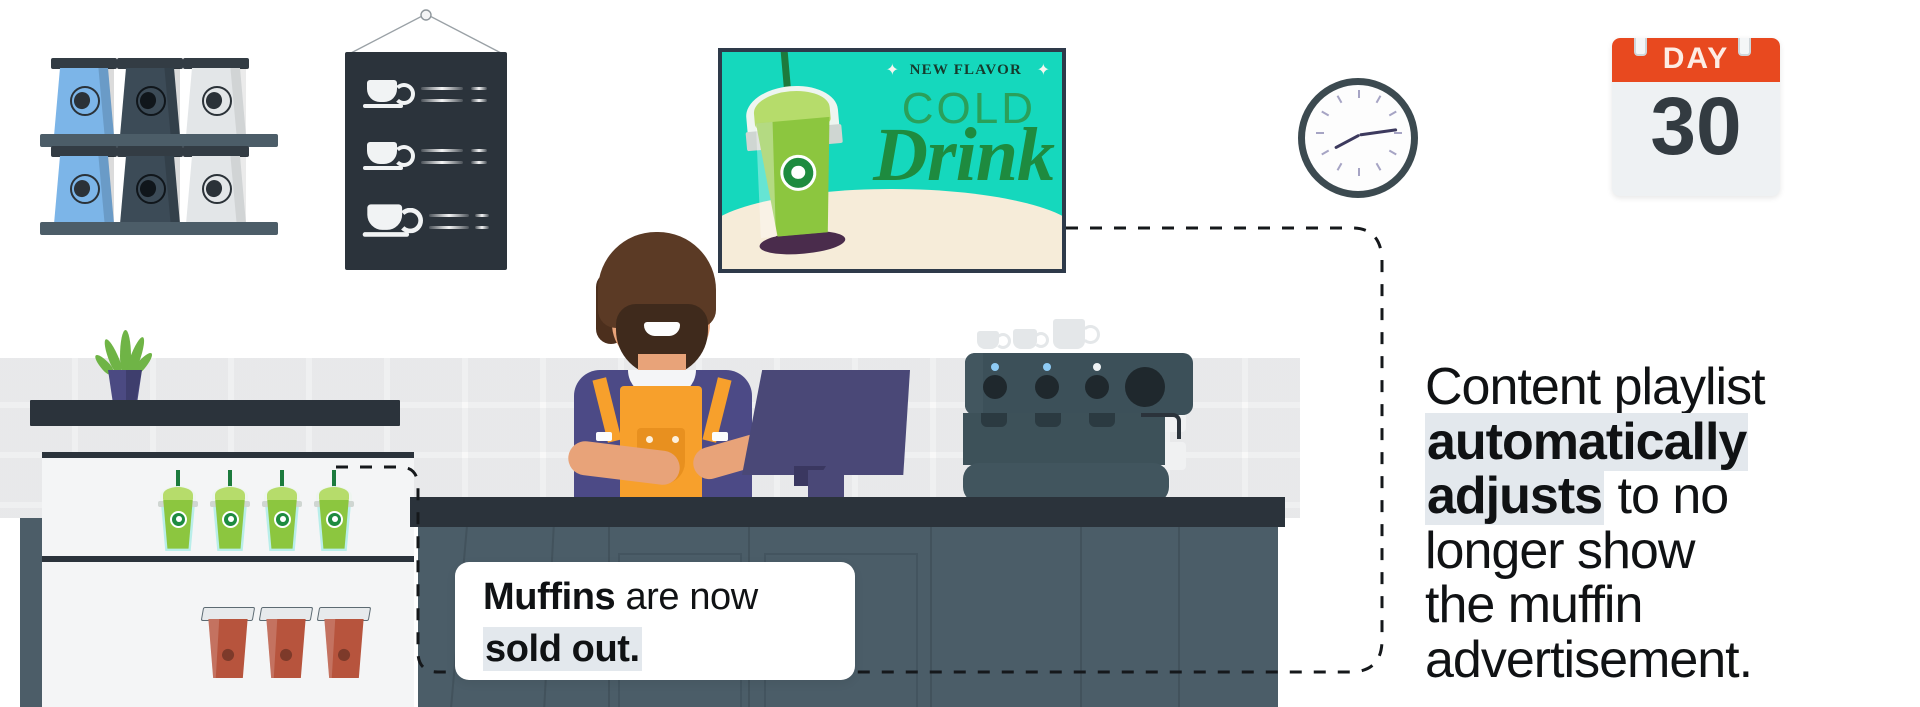  What do you see at coordinates (1378, 132) in the screenshot?
I see `clock-minute-hand` at bounding box center [1378, 132].